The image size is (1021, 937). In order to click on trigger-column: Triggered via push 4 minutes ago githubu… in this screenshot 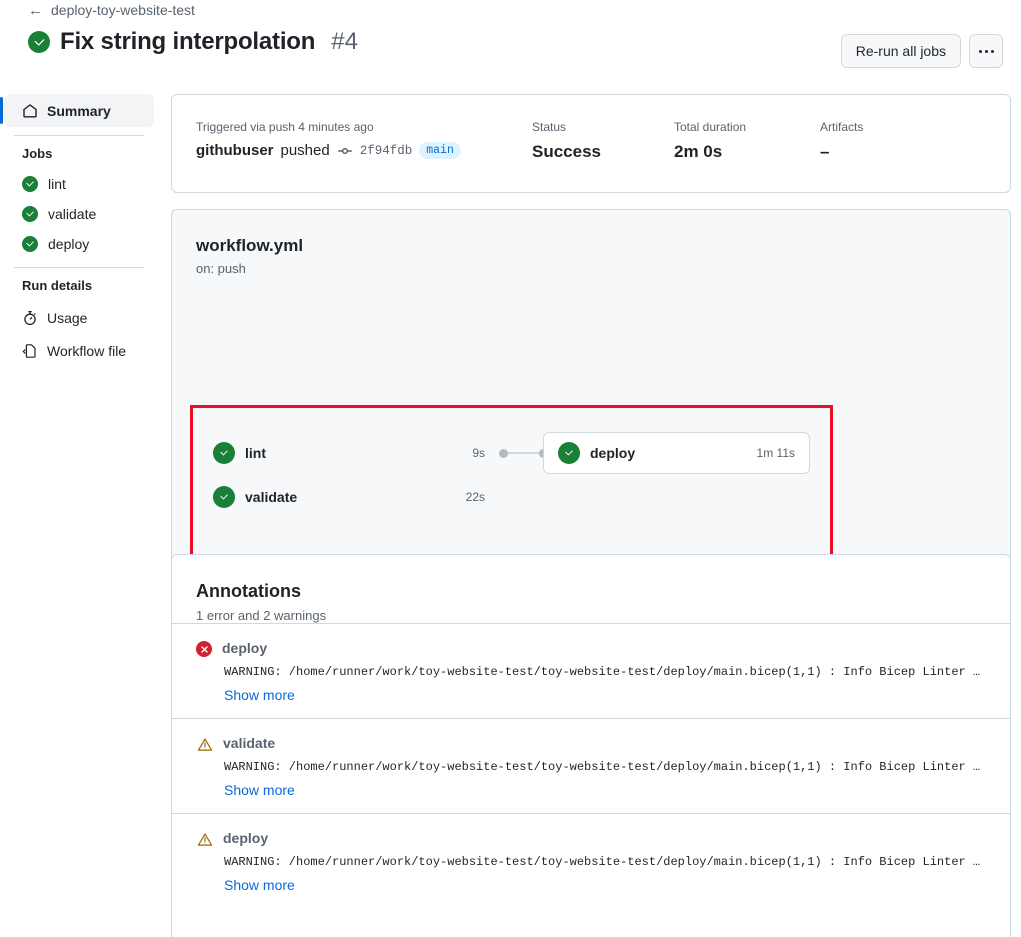, I will do `click(364, 141)`.